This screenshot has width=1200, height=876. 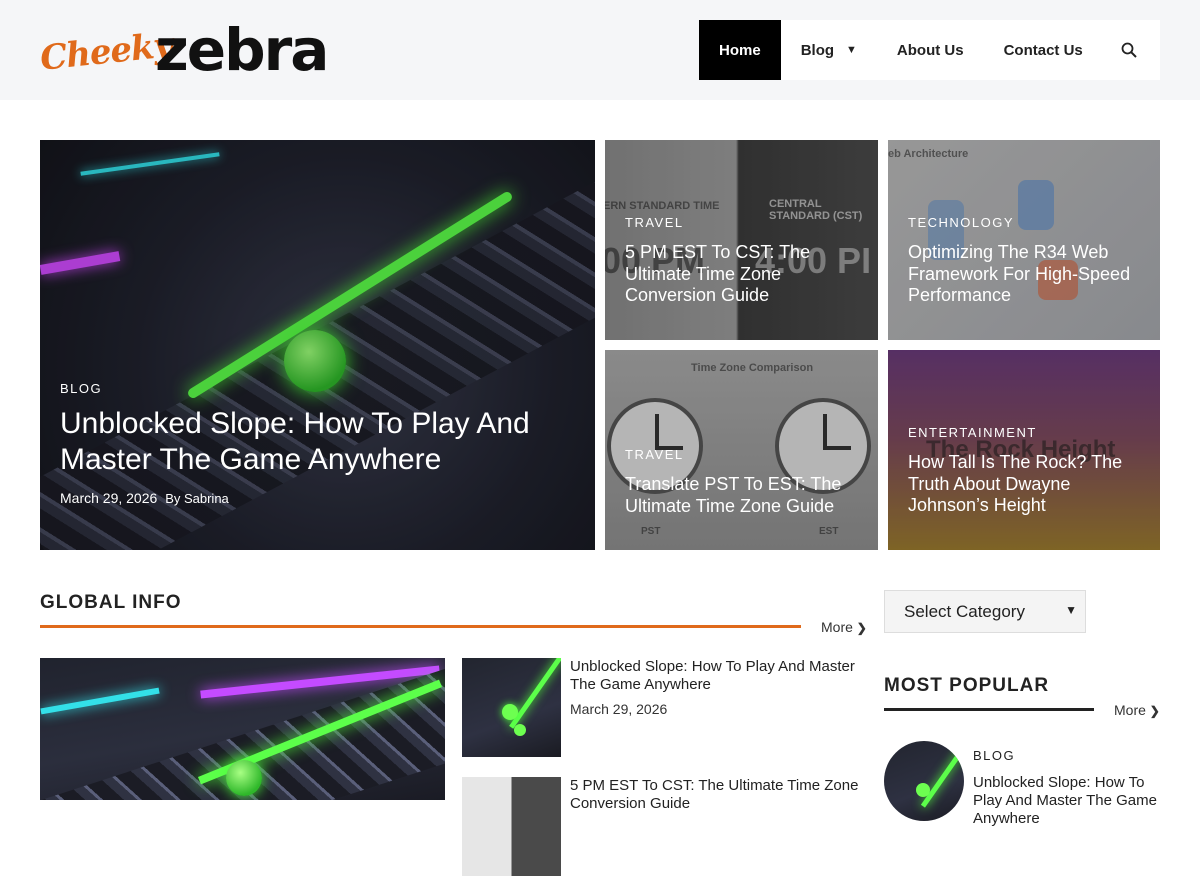 I want to click on nav-item-blog: Blog ▼, so click(x=829, y=50).